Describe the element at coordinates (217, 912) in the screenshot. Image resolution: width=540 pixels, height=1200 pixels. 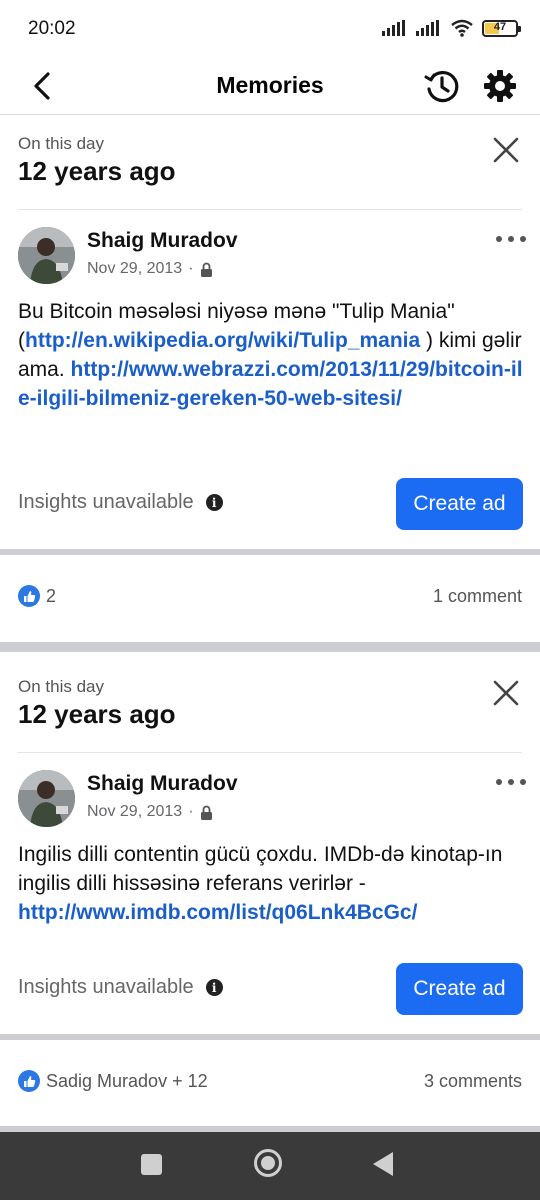
I see `post-link: http://www.imdb.com/list/q06Lnk4BcGc/` at that location.